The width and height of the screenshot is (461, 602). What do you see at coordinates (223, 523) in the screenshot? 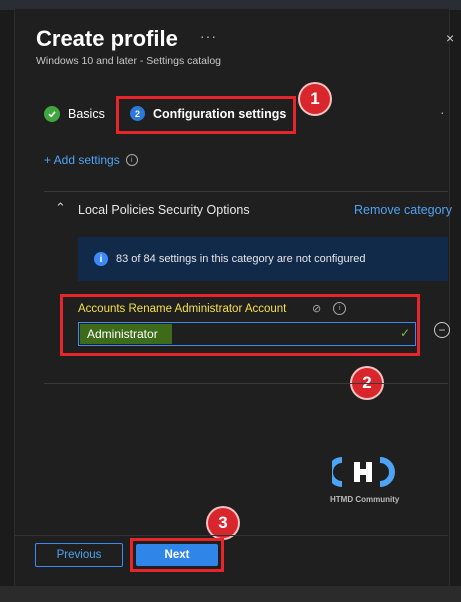
I see `annotation-badge-3: 3` at bounding box center [223, 523].